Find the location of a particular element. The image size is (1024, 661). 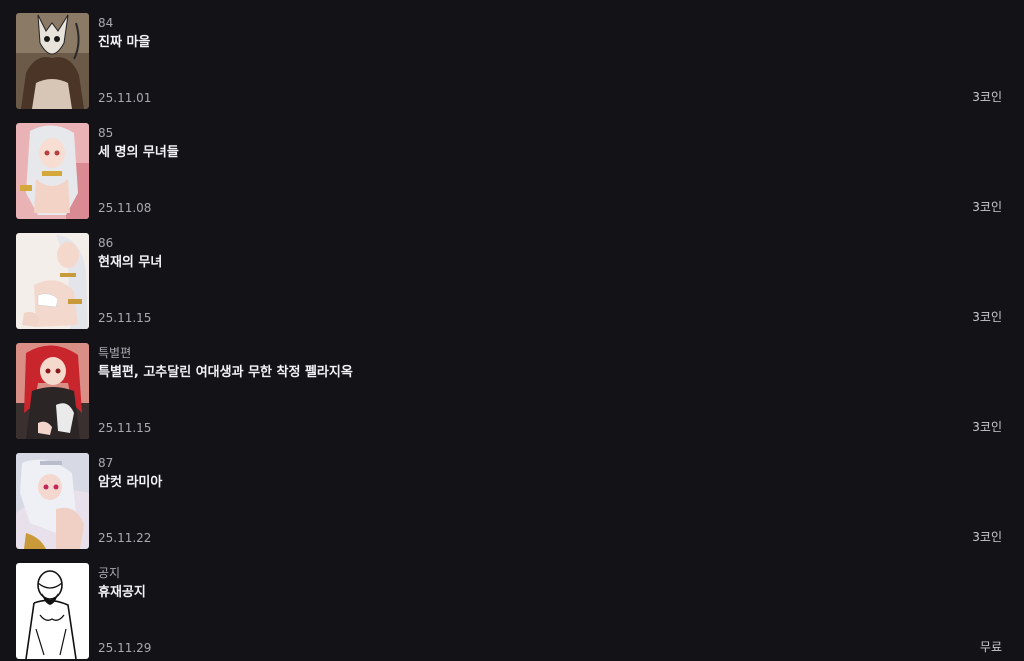

episode-title: 현재의 무녀 is located at coordinates (130, 263).